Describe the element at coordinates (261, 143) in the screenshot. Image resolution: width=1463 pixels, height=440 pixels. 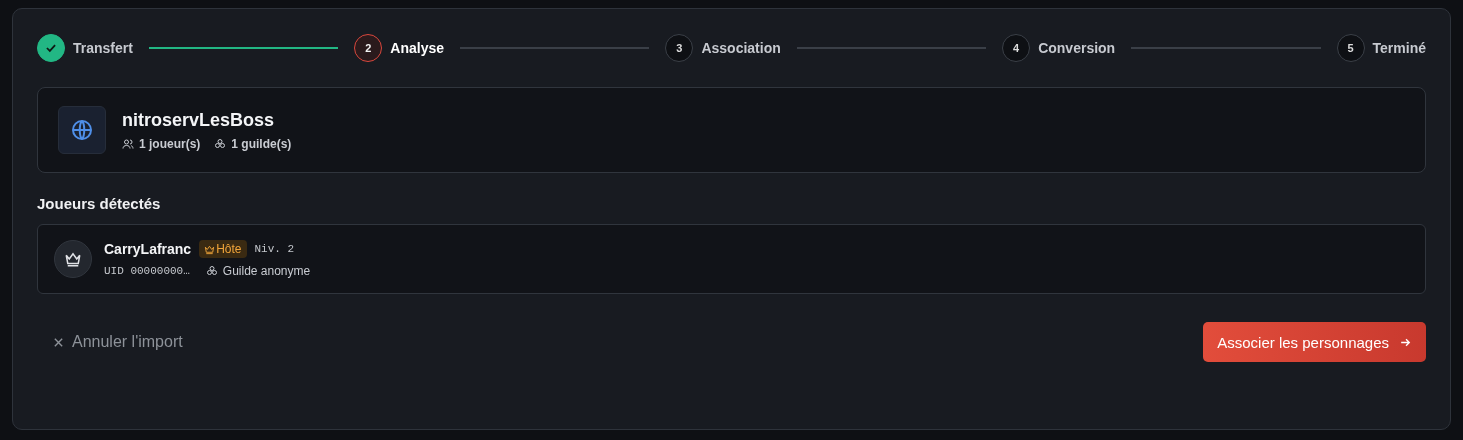
I see `guild-count: 1 guilde(s)` at that location.